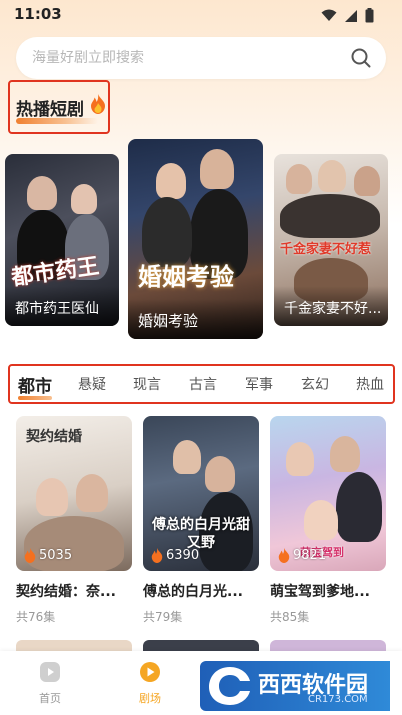  Describe the element at coordinates (201, 534) in the screenshot. I see `poster-title: 傅总的白月光甜又野` at that location.